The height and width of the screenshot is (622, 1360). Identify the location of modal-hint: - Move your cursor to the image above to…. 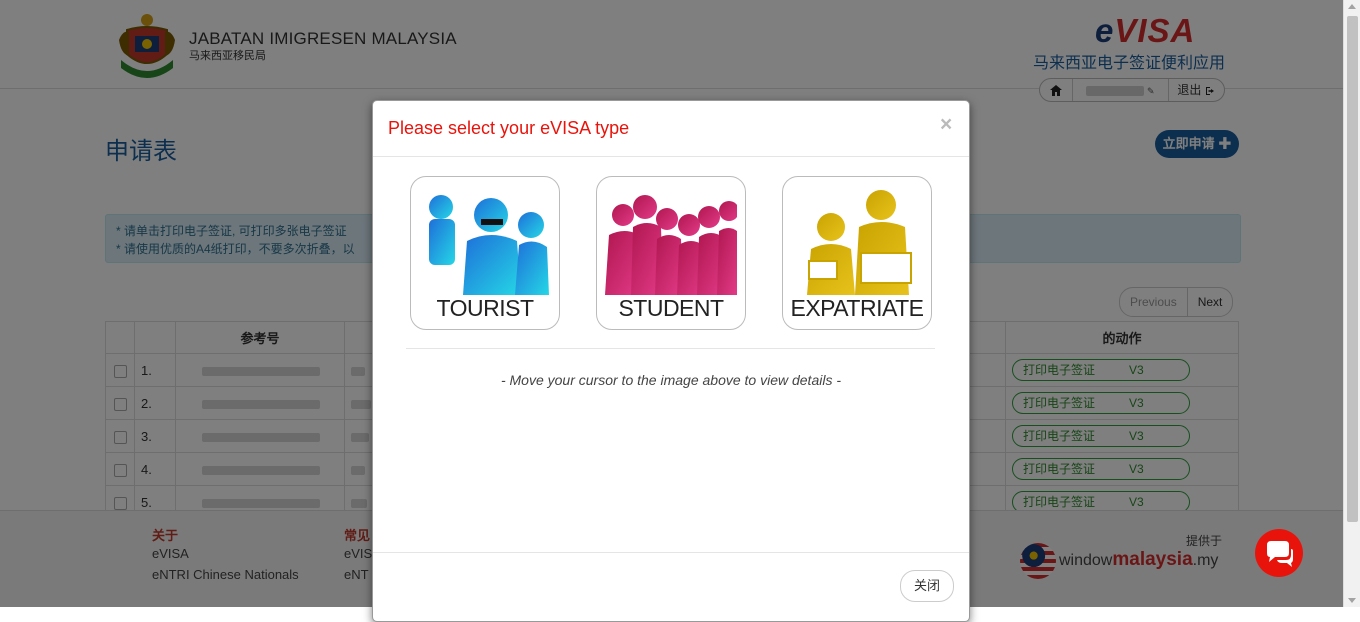
(671, 380).